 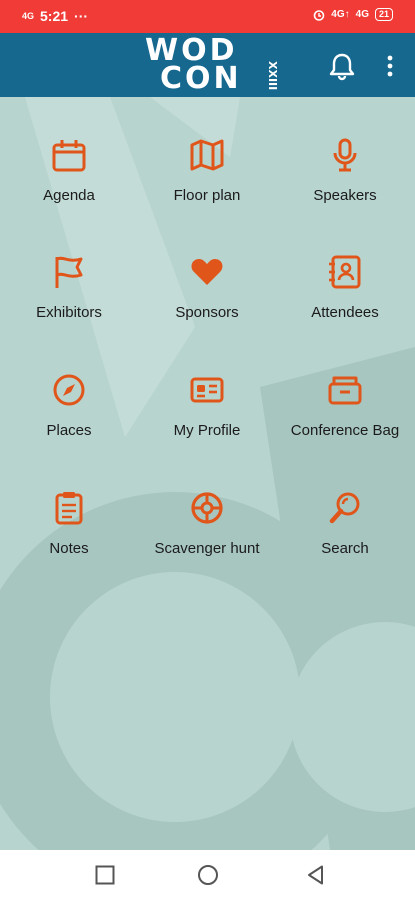 I want to click on menu-label: Notes, so click(x=69, y=548).